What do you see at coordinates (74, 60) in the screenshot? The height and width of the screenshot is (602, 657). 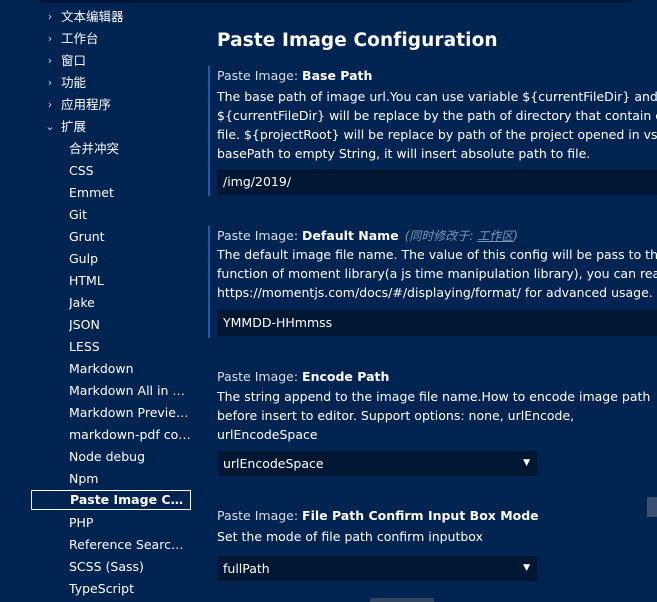 I see `tree-item-label: 窗口` at bounding box center [74, 60].